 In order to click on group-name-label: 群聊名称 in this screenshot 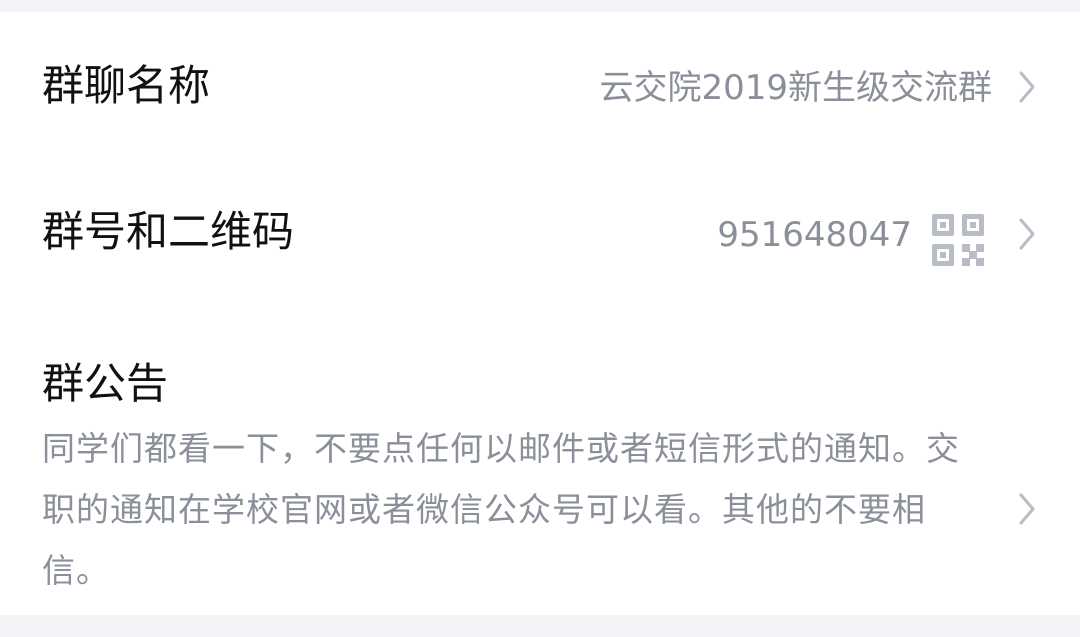, I will do `click(126, 85)`.